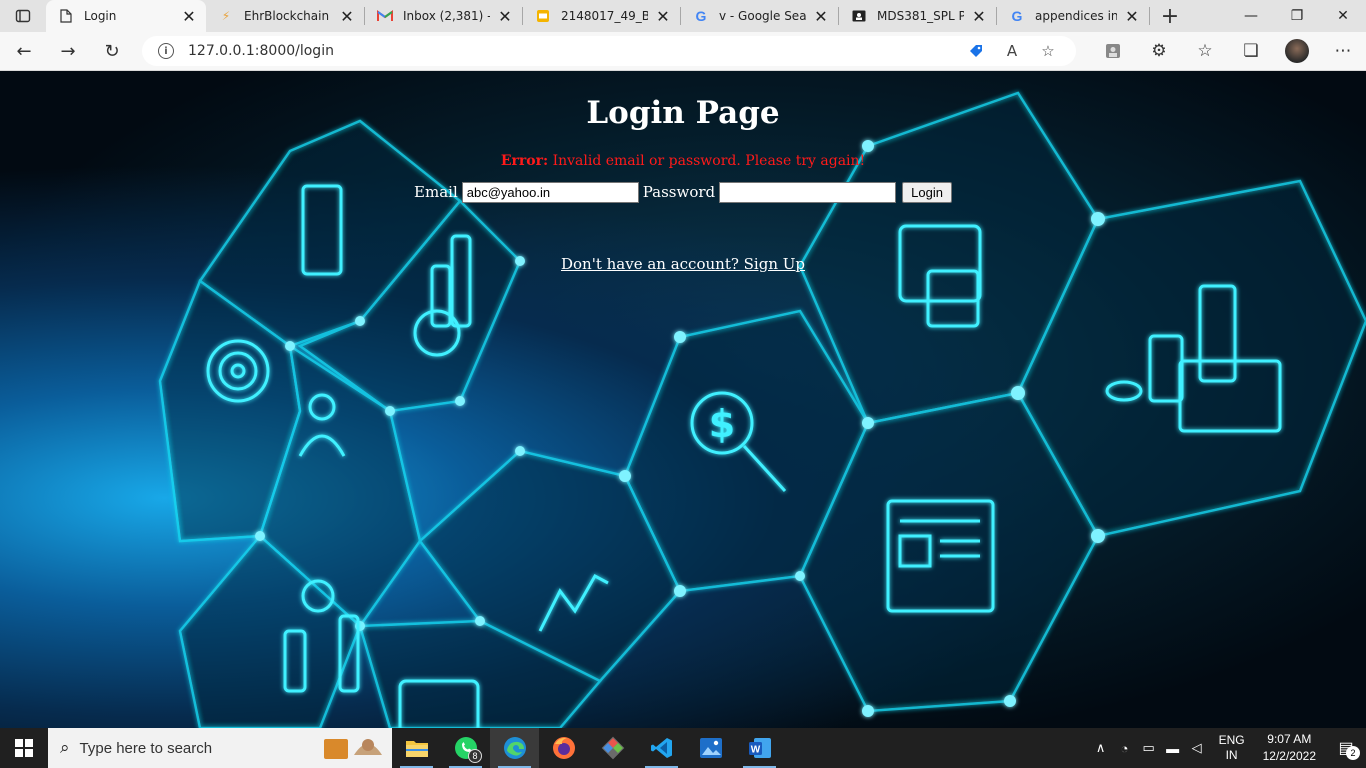 This screenshot has height=768, width=1366. I want to click on speaker-icon: ◁, so click(1197, 748).